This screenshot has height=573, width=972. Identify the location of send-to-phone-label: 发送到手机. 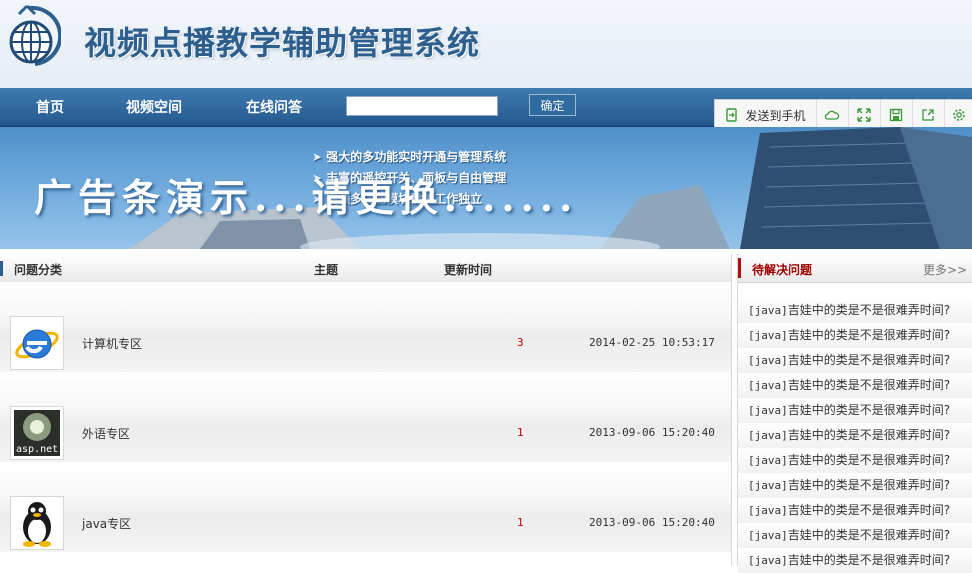
(775, 115).